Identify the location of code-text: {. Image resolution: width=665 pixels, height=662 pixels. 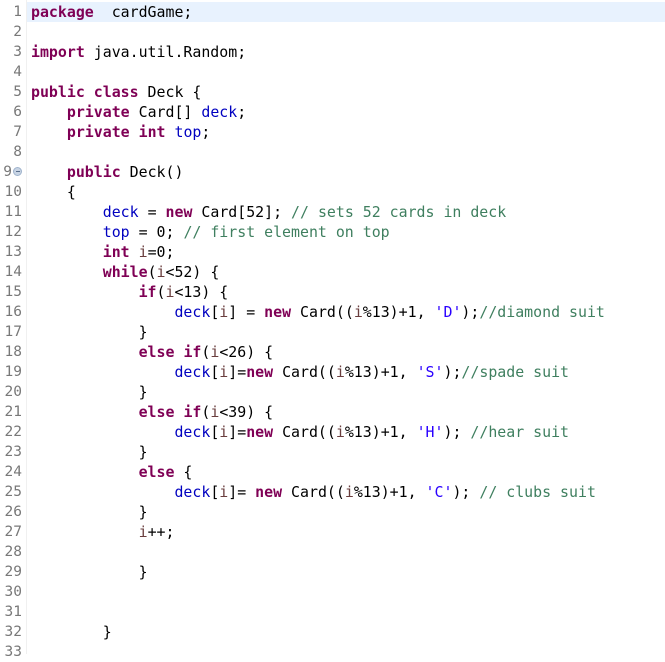
(53, 192).